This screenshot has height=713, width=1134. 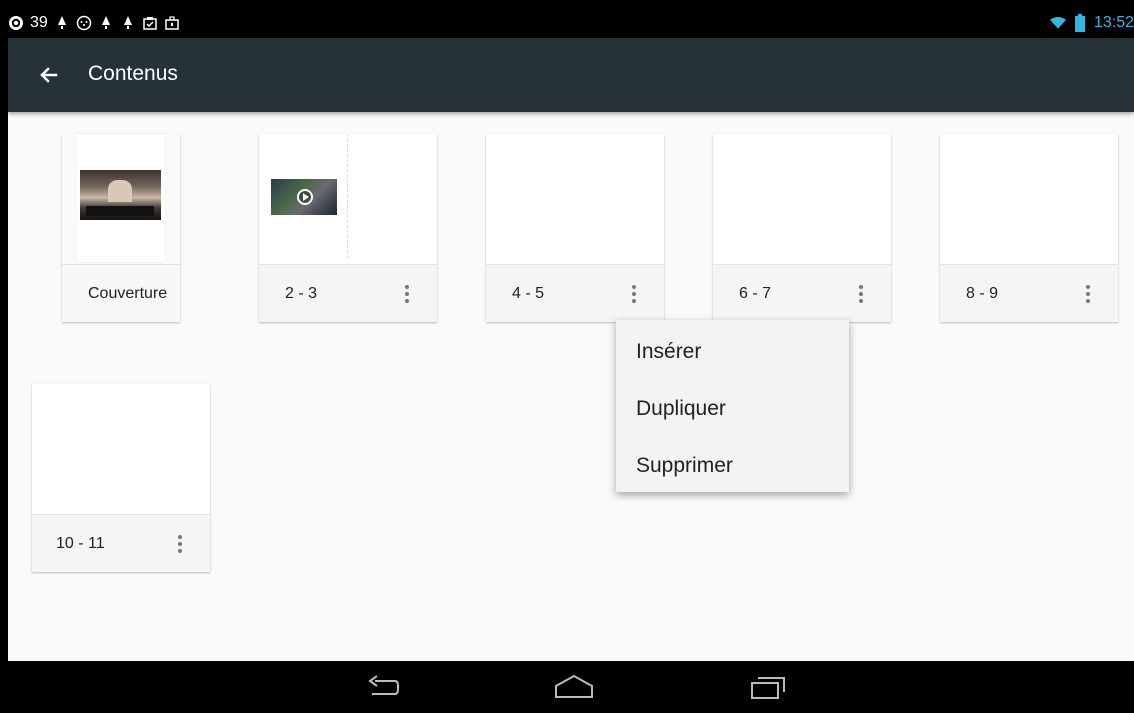 I want to click on status-bar: 39 13:52, so click(x=571, y=23).